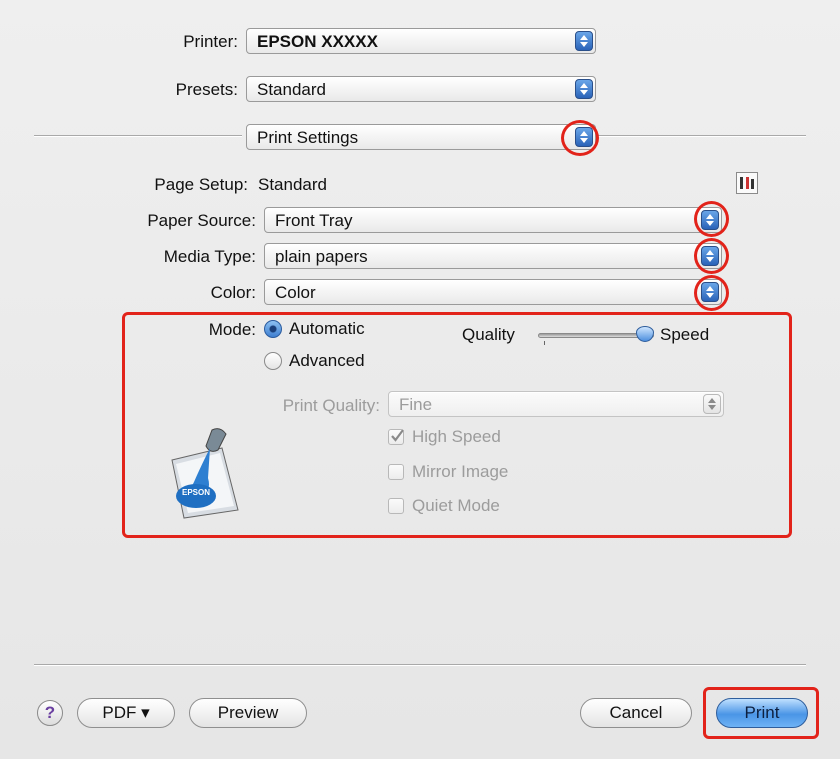  I want to click on preview-button: Preview, so click(248, 713).